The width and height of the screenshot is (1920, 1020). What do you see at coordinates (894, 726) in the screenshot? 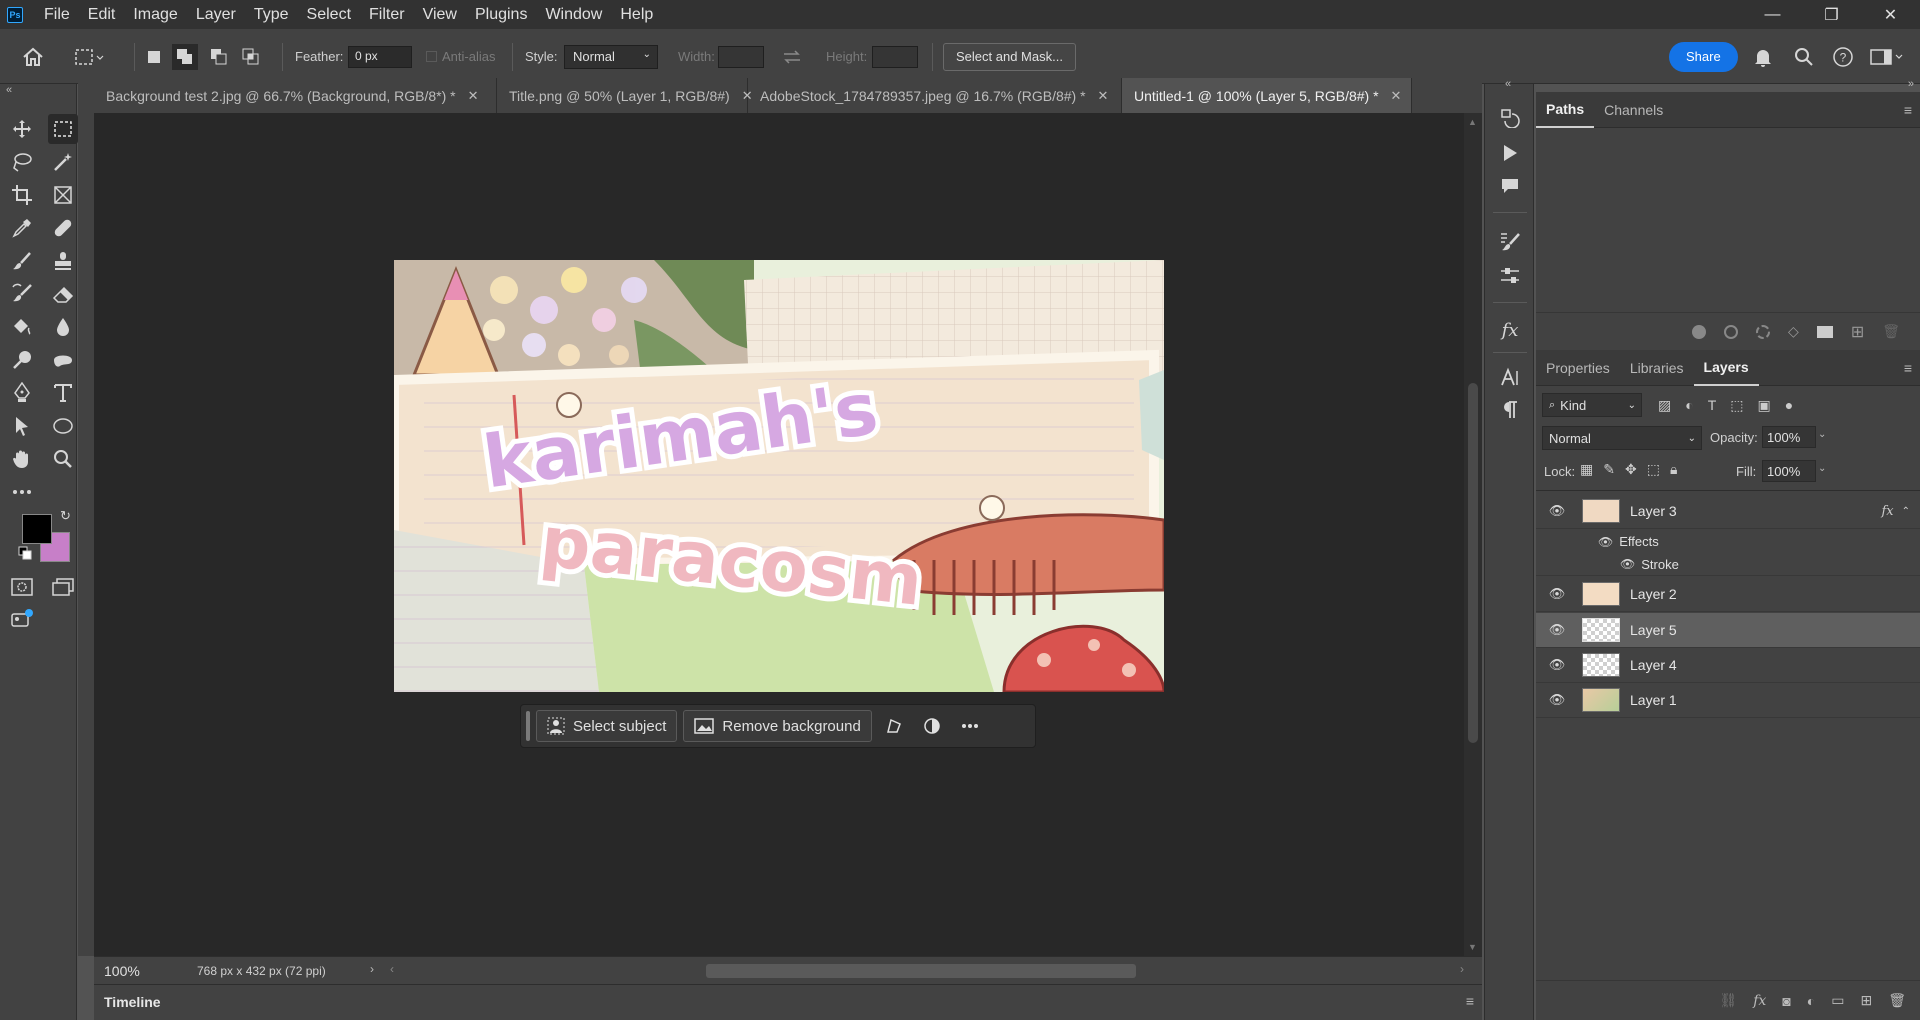
I see `transform-selection-button` at bounding box center [894, 726].